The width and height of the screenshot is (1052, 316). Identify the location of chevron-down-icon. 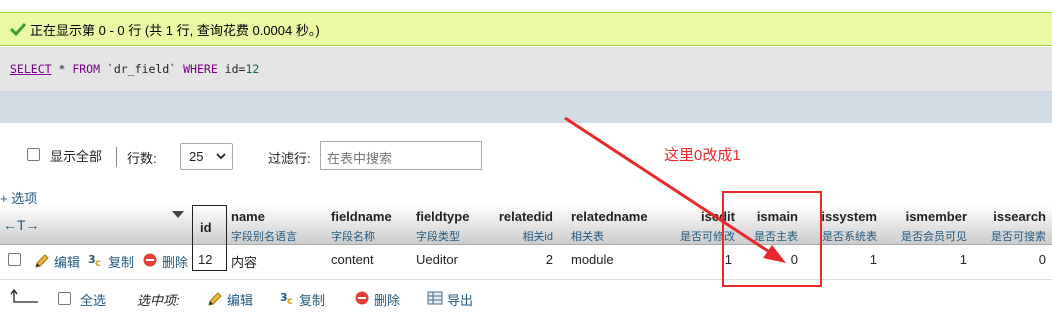
(221, 156).